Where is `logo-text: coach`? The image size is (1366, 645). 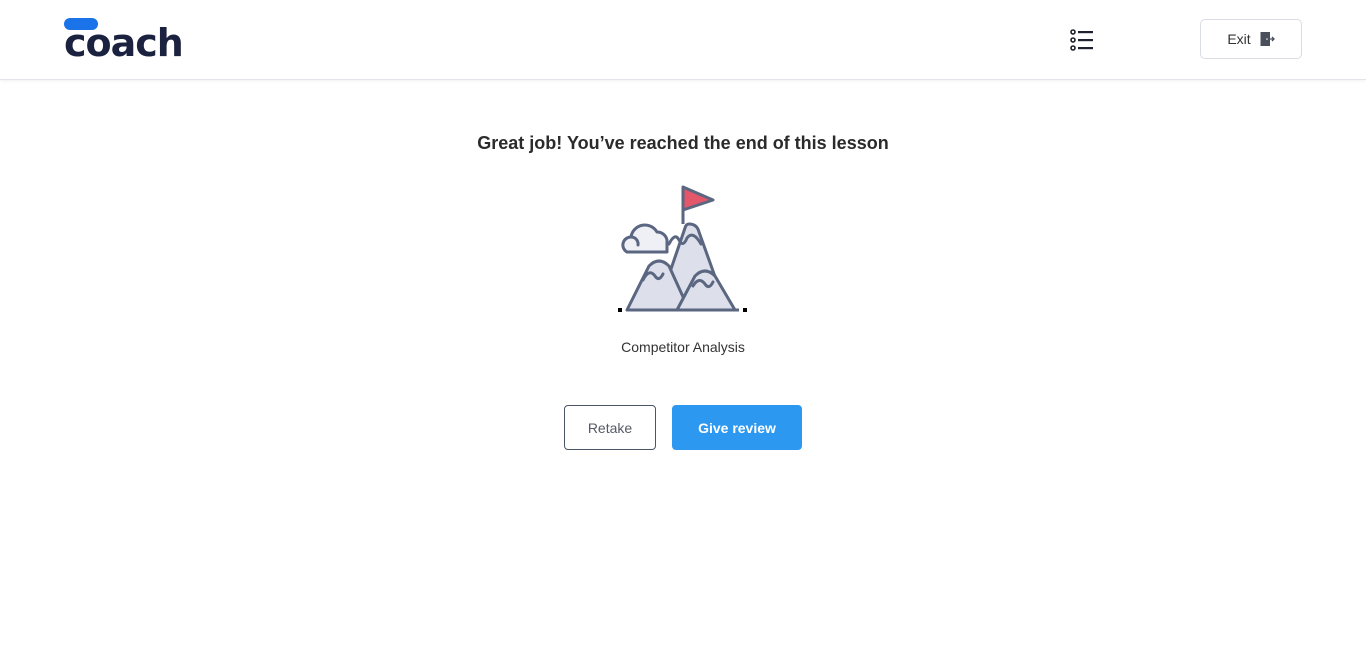 logo-text: coach is located at coordinates (124, 43).